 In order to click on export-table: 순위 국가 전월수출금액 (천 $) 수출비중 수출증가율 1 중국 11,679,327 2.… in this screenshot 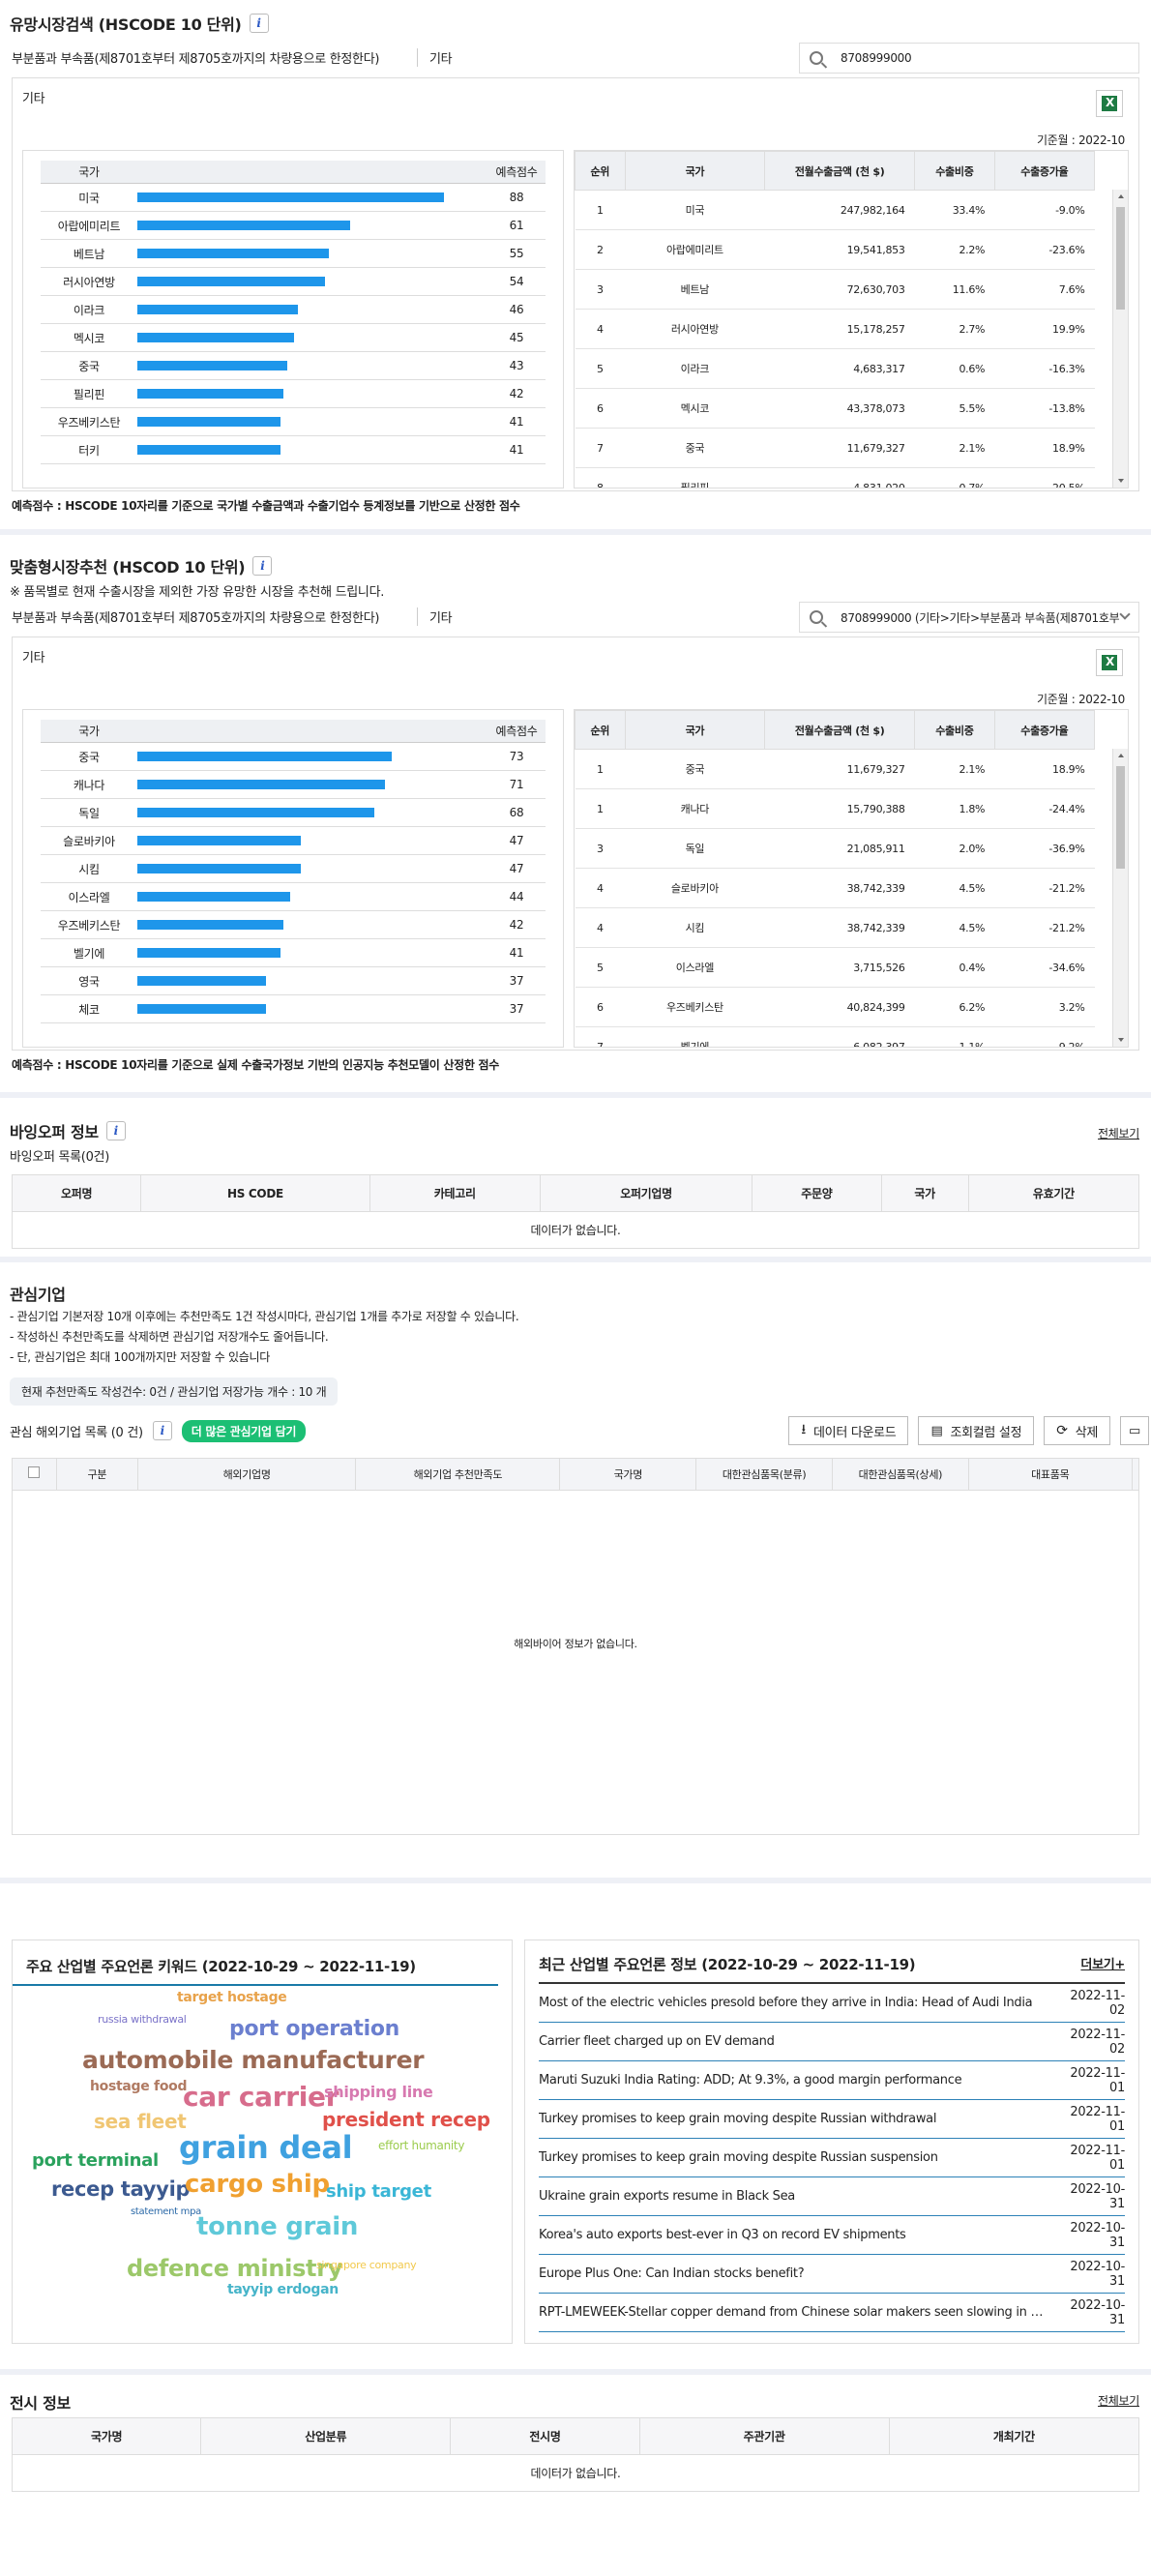, I will do `click(851, 878)`.